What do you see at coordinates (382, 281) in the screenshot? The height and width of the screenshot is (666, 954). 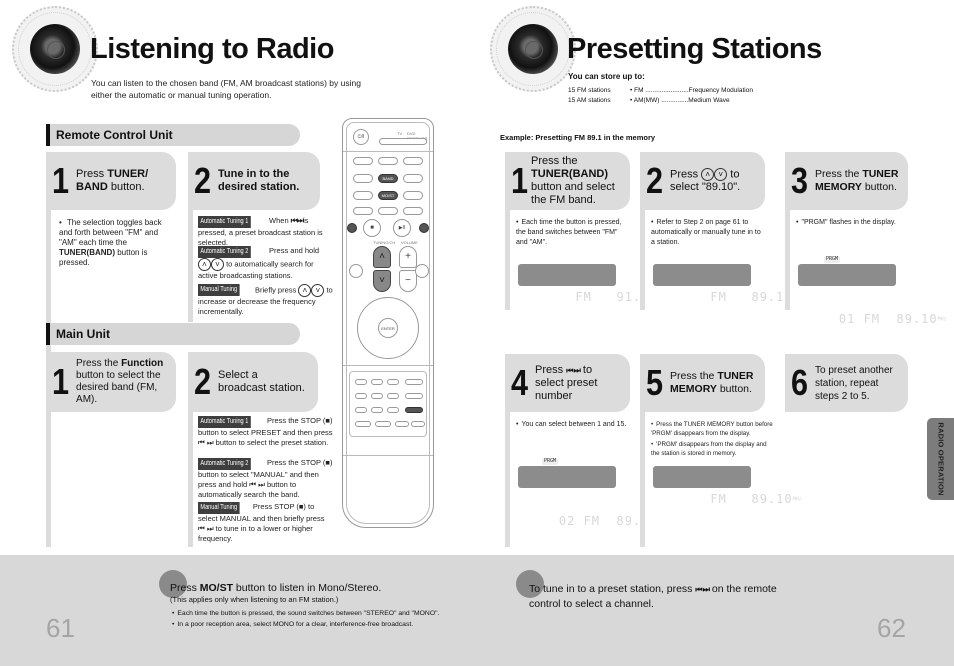 I see `tuning-down-button: ˅` at bounding box center [382, 281].